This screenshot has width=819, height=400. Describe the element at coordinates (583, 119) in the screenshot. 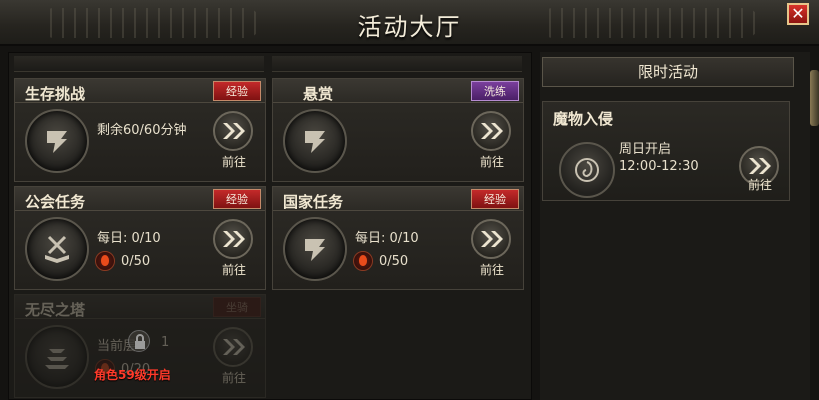

I see `card-title: 魔物入侵` at that location.